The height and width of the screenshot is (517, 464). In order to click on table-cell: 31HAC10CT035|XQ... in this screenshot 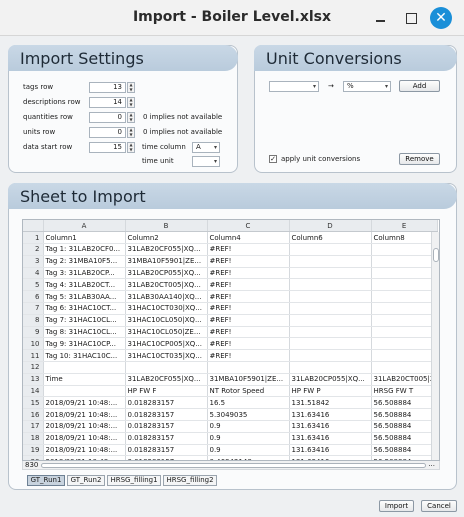, I will do `click(166, 356)`.